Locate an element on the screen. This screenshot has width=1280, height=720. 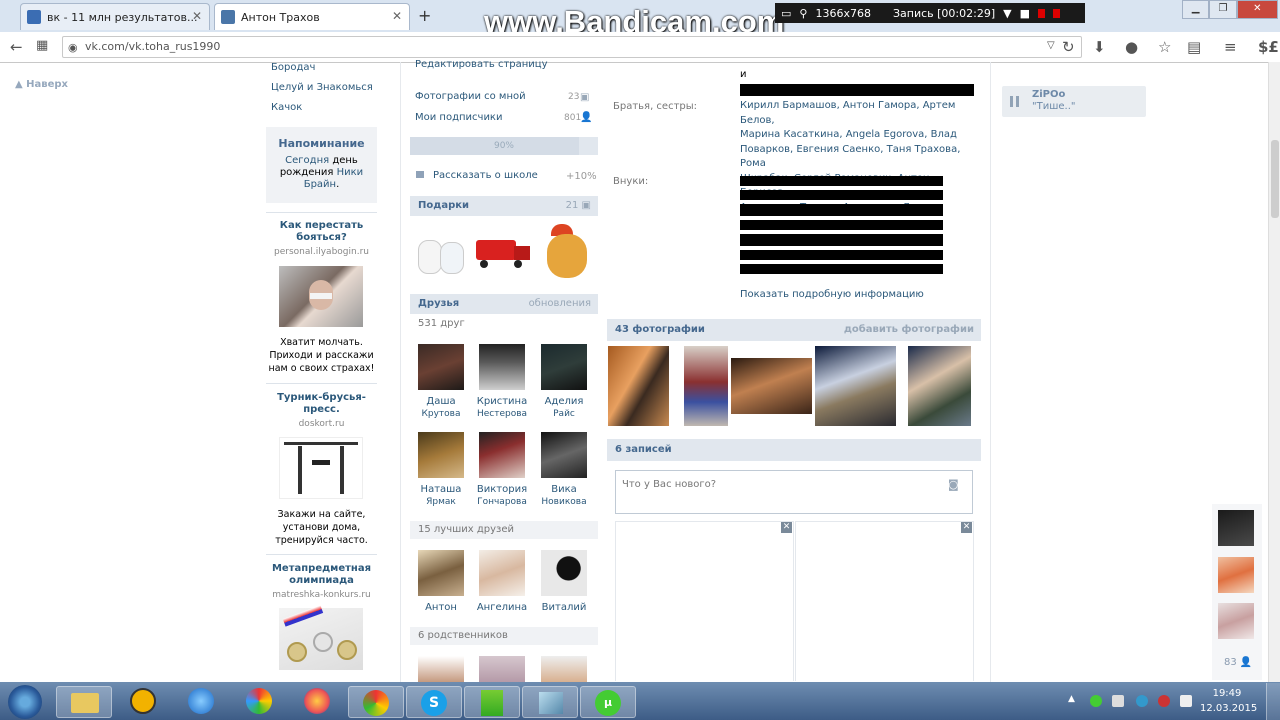
subscribers-link: Мои подписчики is located at coordinates (458, 117).